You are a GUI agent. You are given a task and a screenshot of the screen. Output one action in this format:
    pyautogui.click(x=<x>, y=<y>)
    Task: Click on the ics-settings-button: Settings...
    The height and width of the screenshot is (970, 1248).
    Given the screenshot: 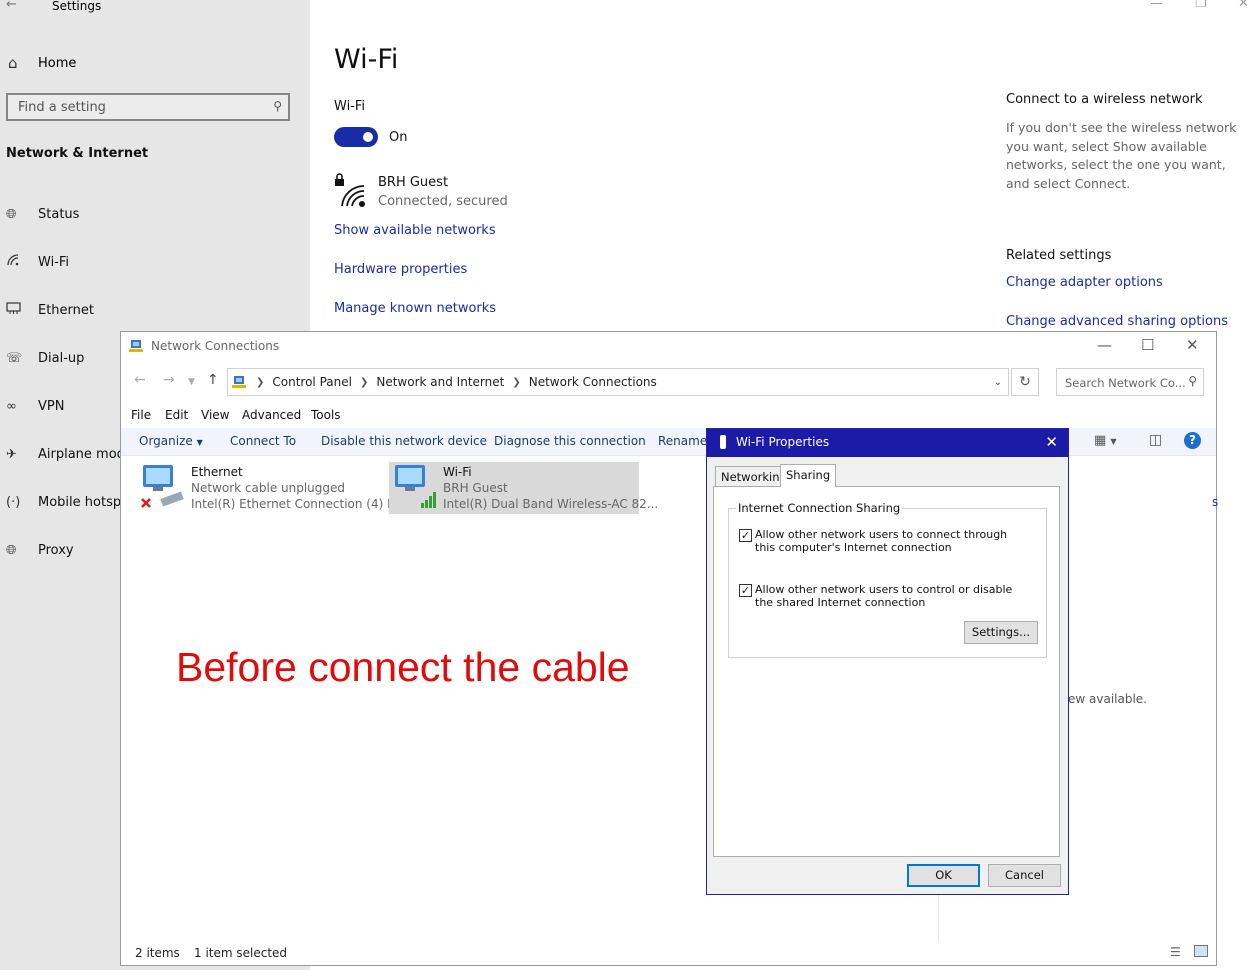 What is the action you would take?
    pyautogui.click(x=1001, y=632)
    